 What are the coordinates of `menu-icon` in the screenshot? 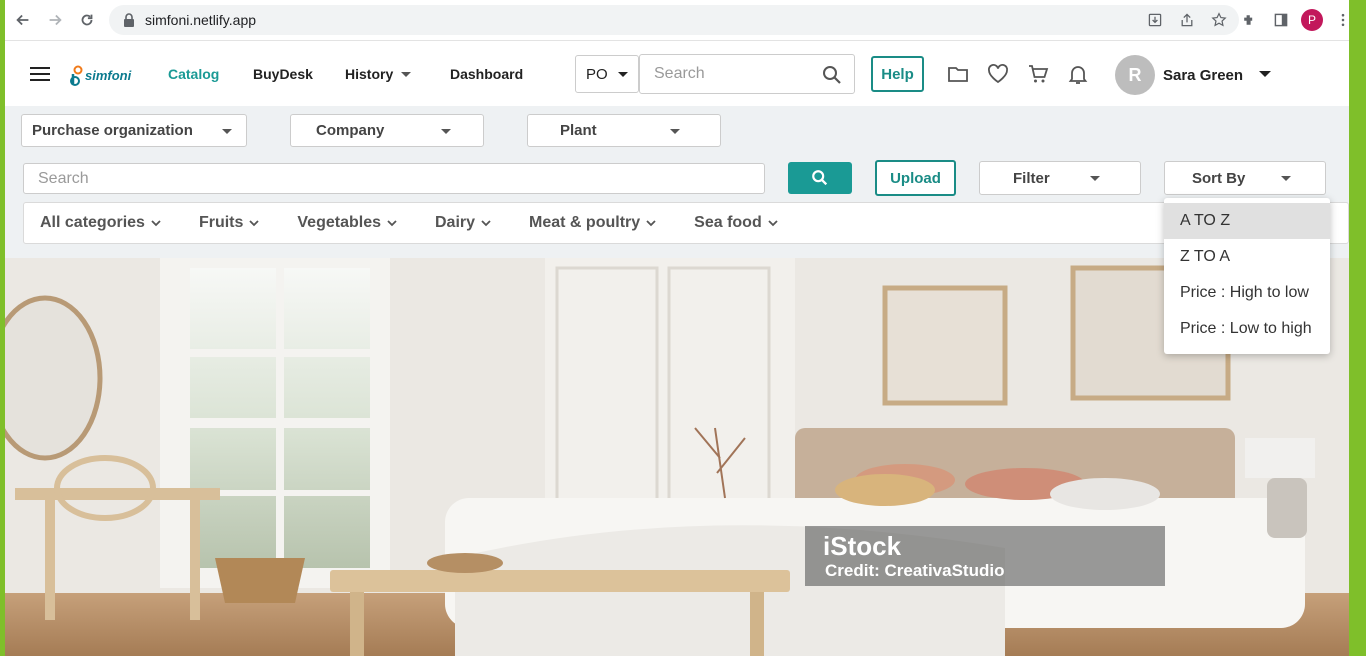 It's located at (40, 74).